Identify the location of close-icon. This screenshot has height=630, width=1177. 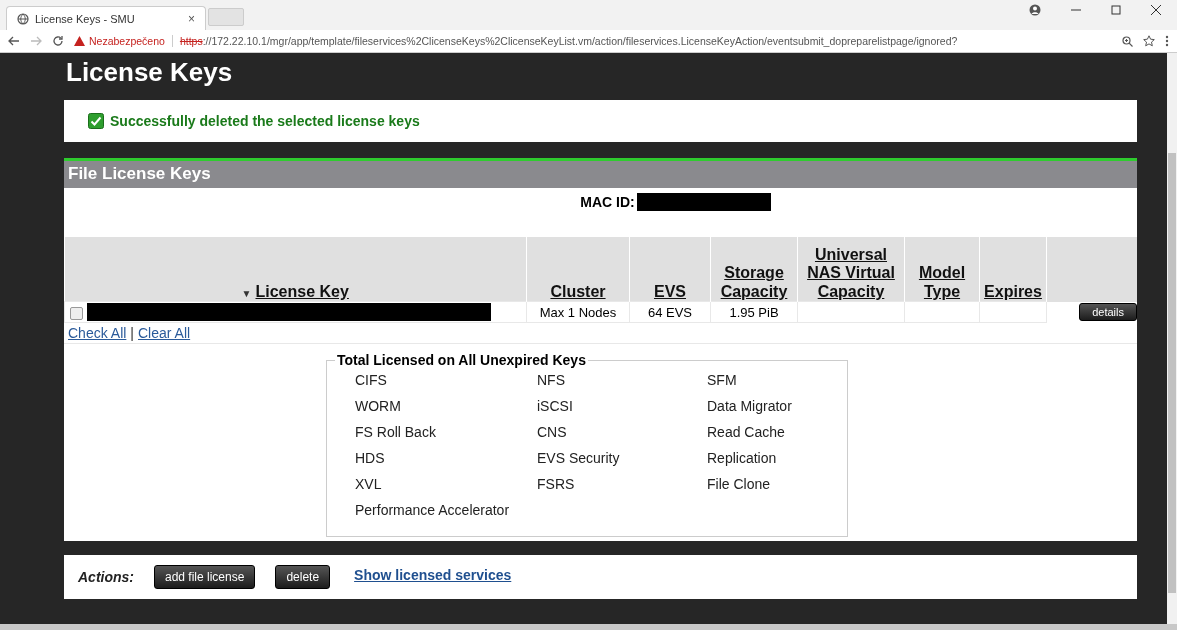
(1156, 10).